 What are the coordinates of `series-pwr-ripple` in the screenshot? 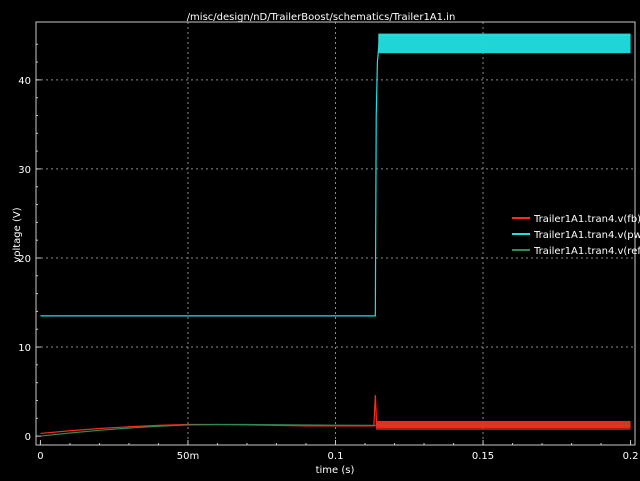 It's located at (504, 43).